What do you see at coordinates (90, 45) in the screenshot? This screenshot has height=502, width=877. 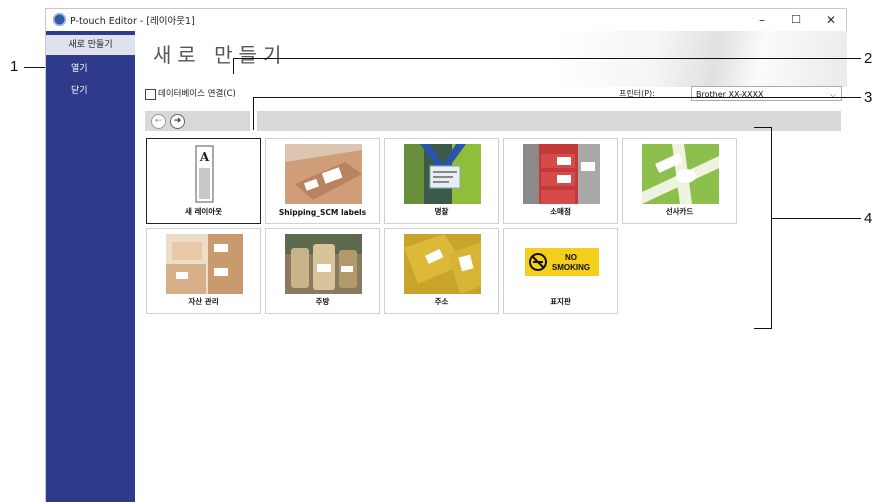 I see `sidebar-item-new: 새로 만들기` at bounding box center [90, 45].